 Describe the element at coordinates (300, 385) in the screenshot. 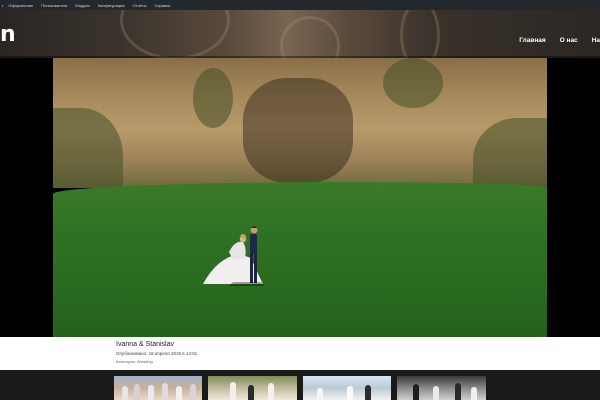

I see `related-thumbnails` at that location.